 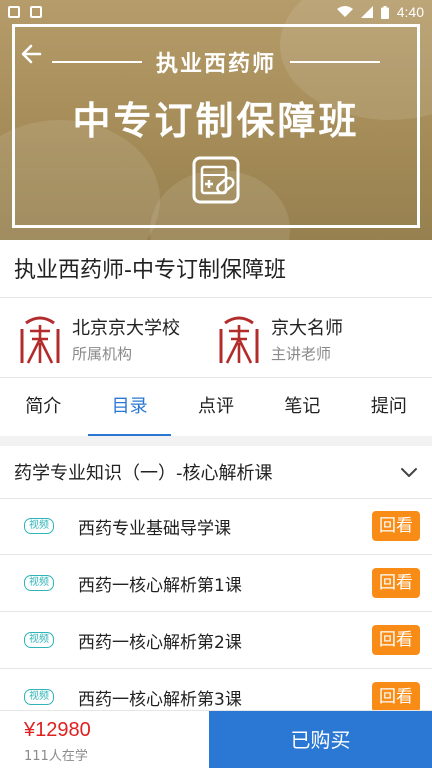 I want to click on banner-subtitle: 执业西药师, so click(x=215, y=64).